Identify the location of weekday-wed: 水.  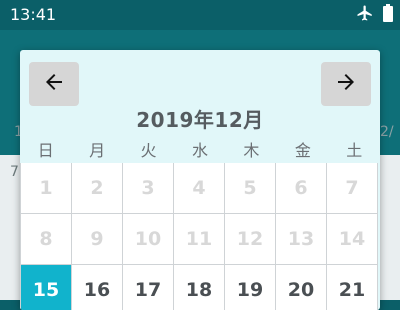
(199, 150).